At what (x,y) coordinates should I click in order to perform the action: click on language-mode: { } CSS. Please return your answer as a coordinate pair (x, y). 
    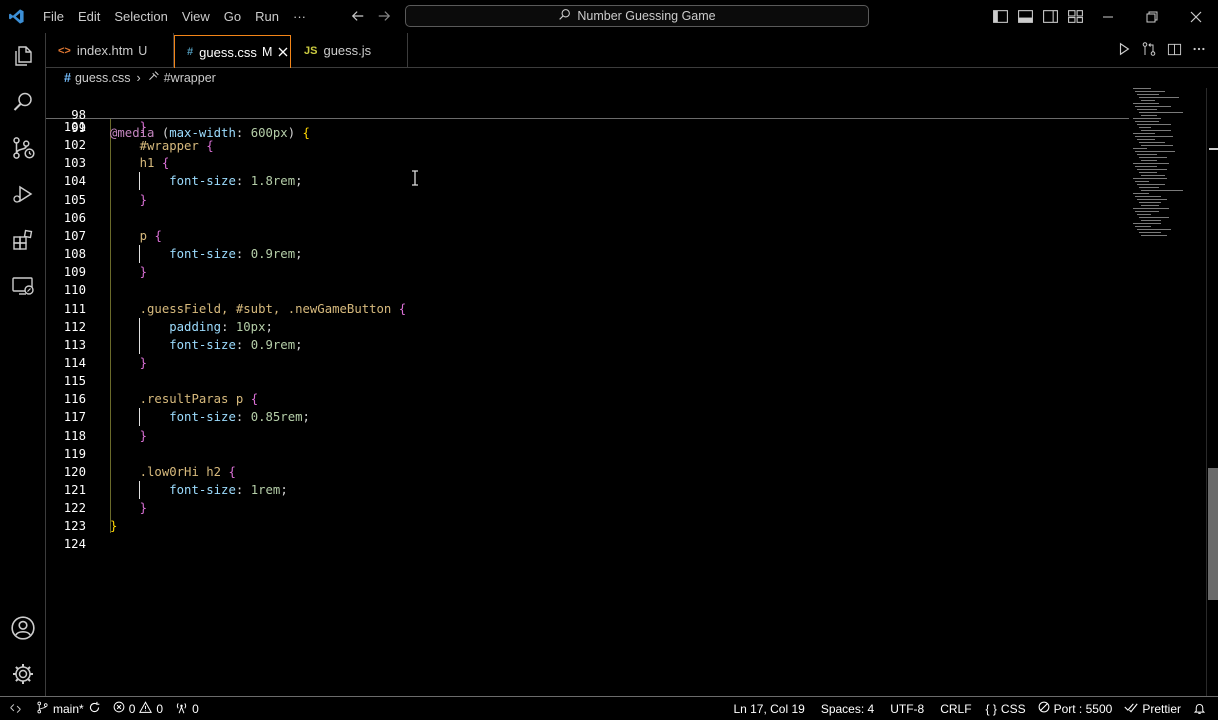
    Looking at the image, I should click on (1006, 708).